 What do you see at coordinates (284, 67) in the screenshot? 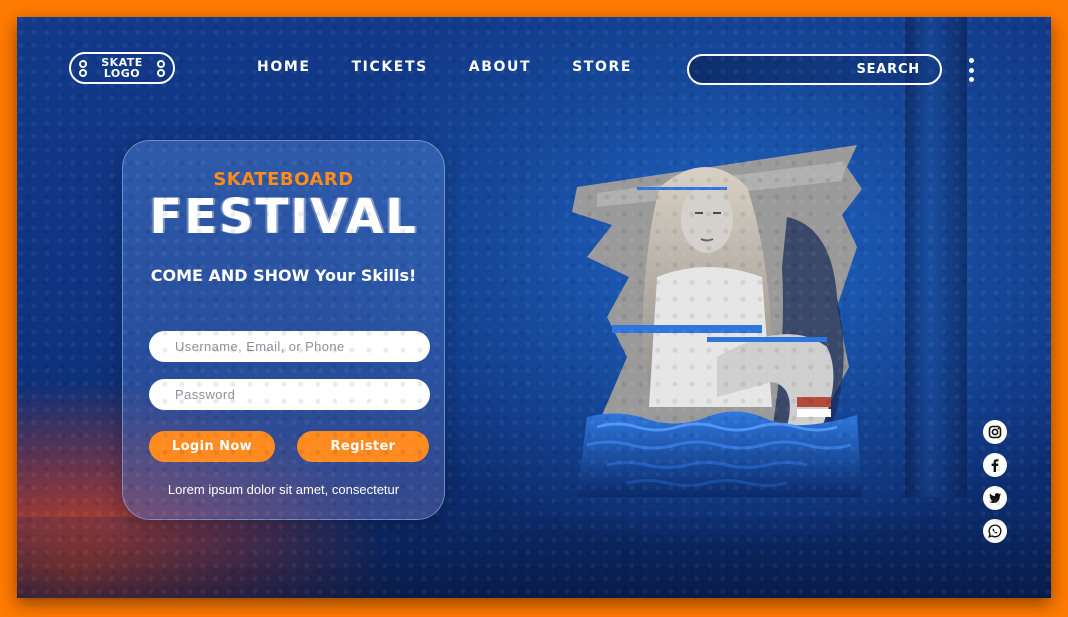
I see `nav-home: HOME` at bounding box center [284, 67].